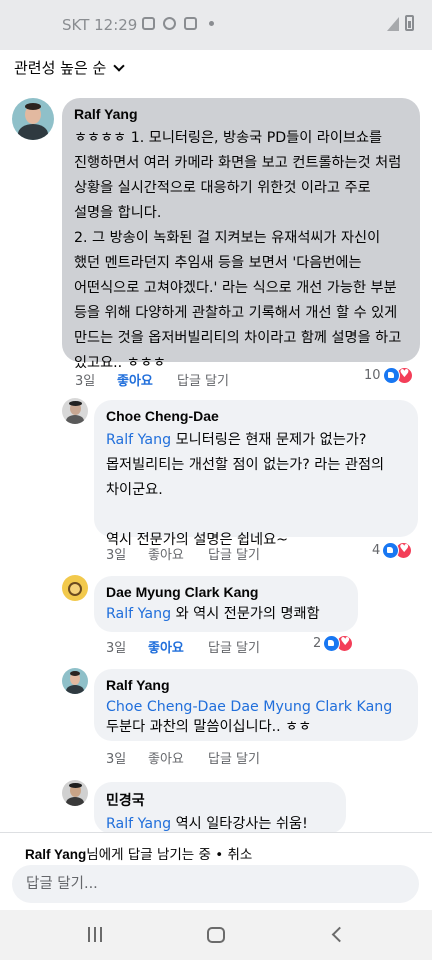 Image resolution: width=432 pixels, height=960 pixels. I want to click on chat-icon, so click(169, 23).